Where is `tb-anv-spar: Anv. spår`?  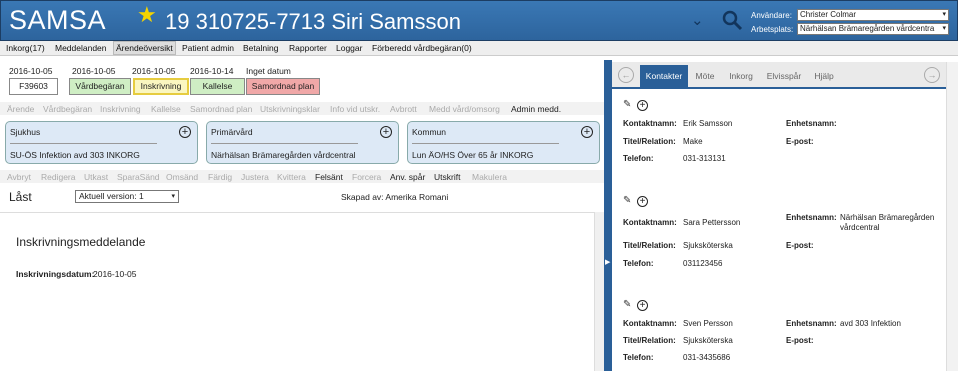 tb-anv-spar: Anv. spår is located at coordinates (407, 177).